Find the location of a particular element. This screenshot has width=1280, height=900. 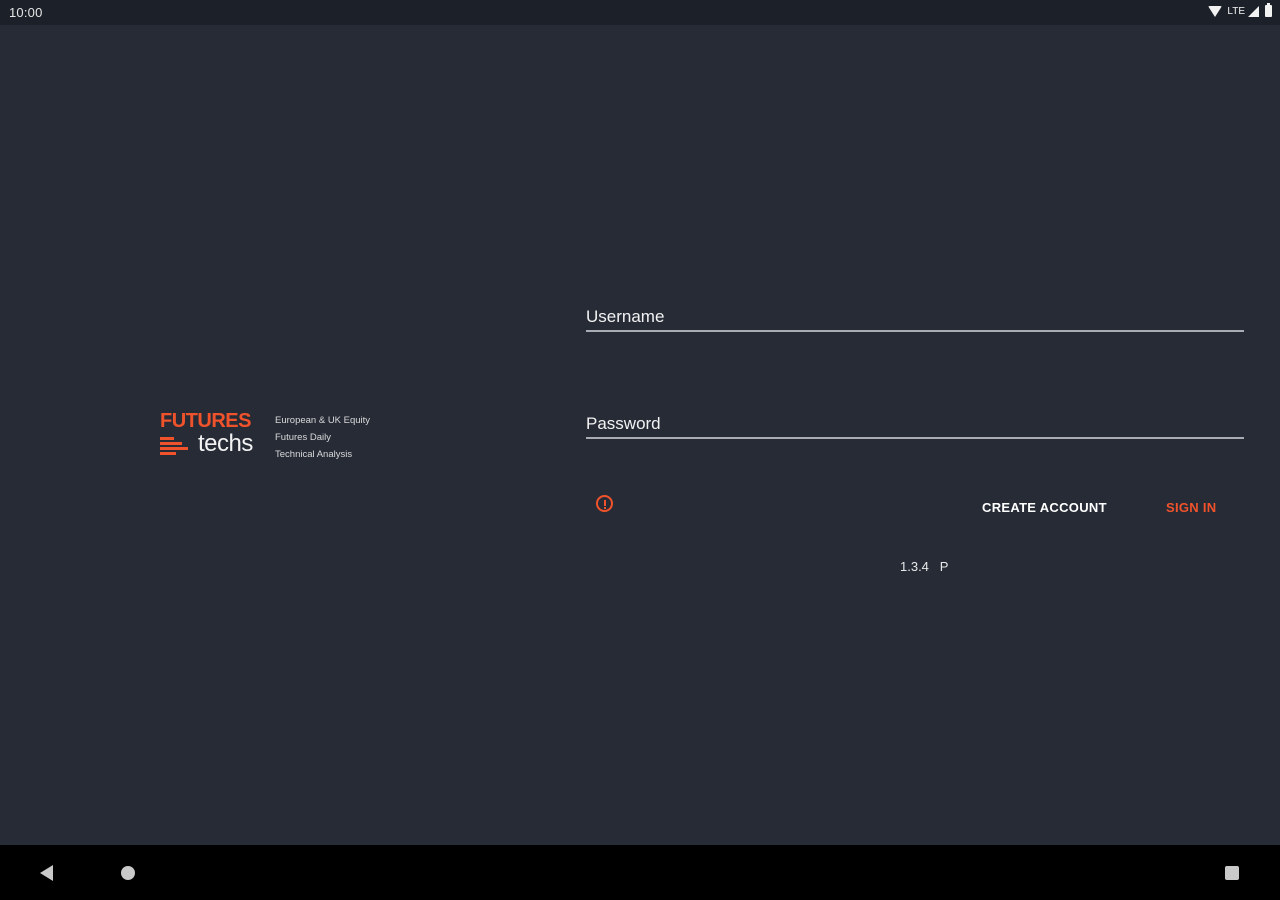

back-icon is located at coordinates (46, 873).